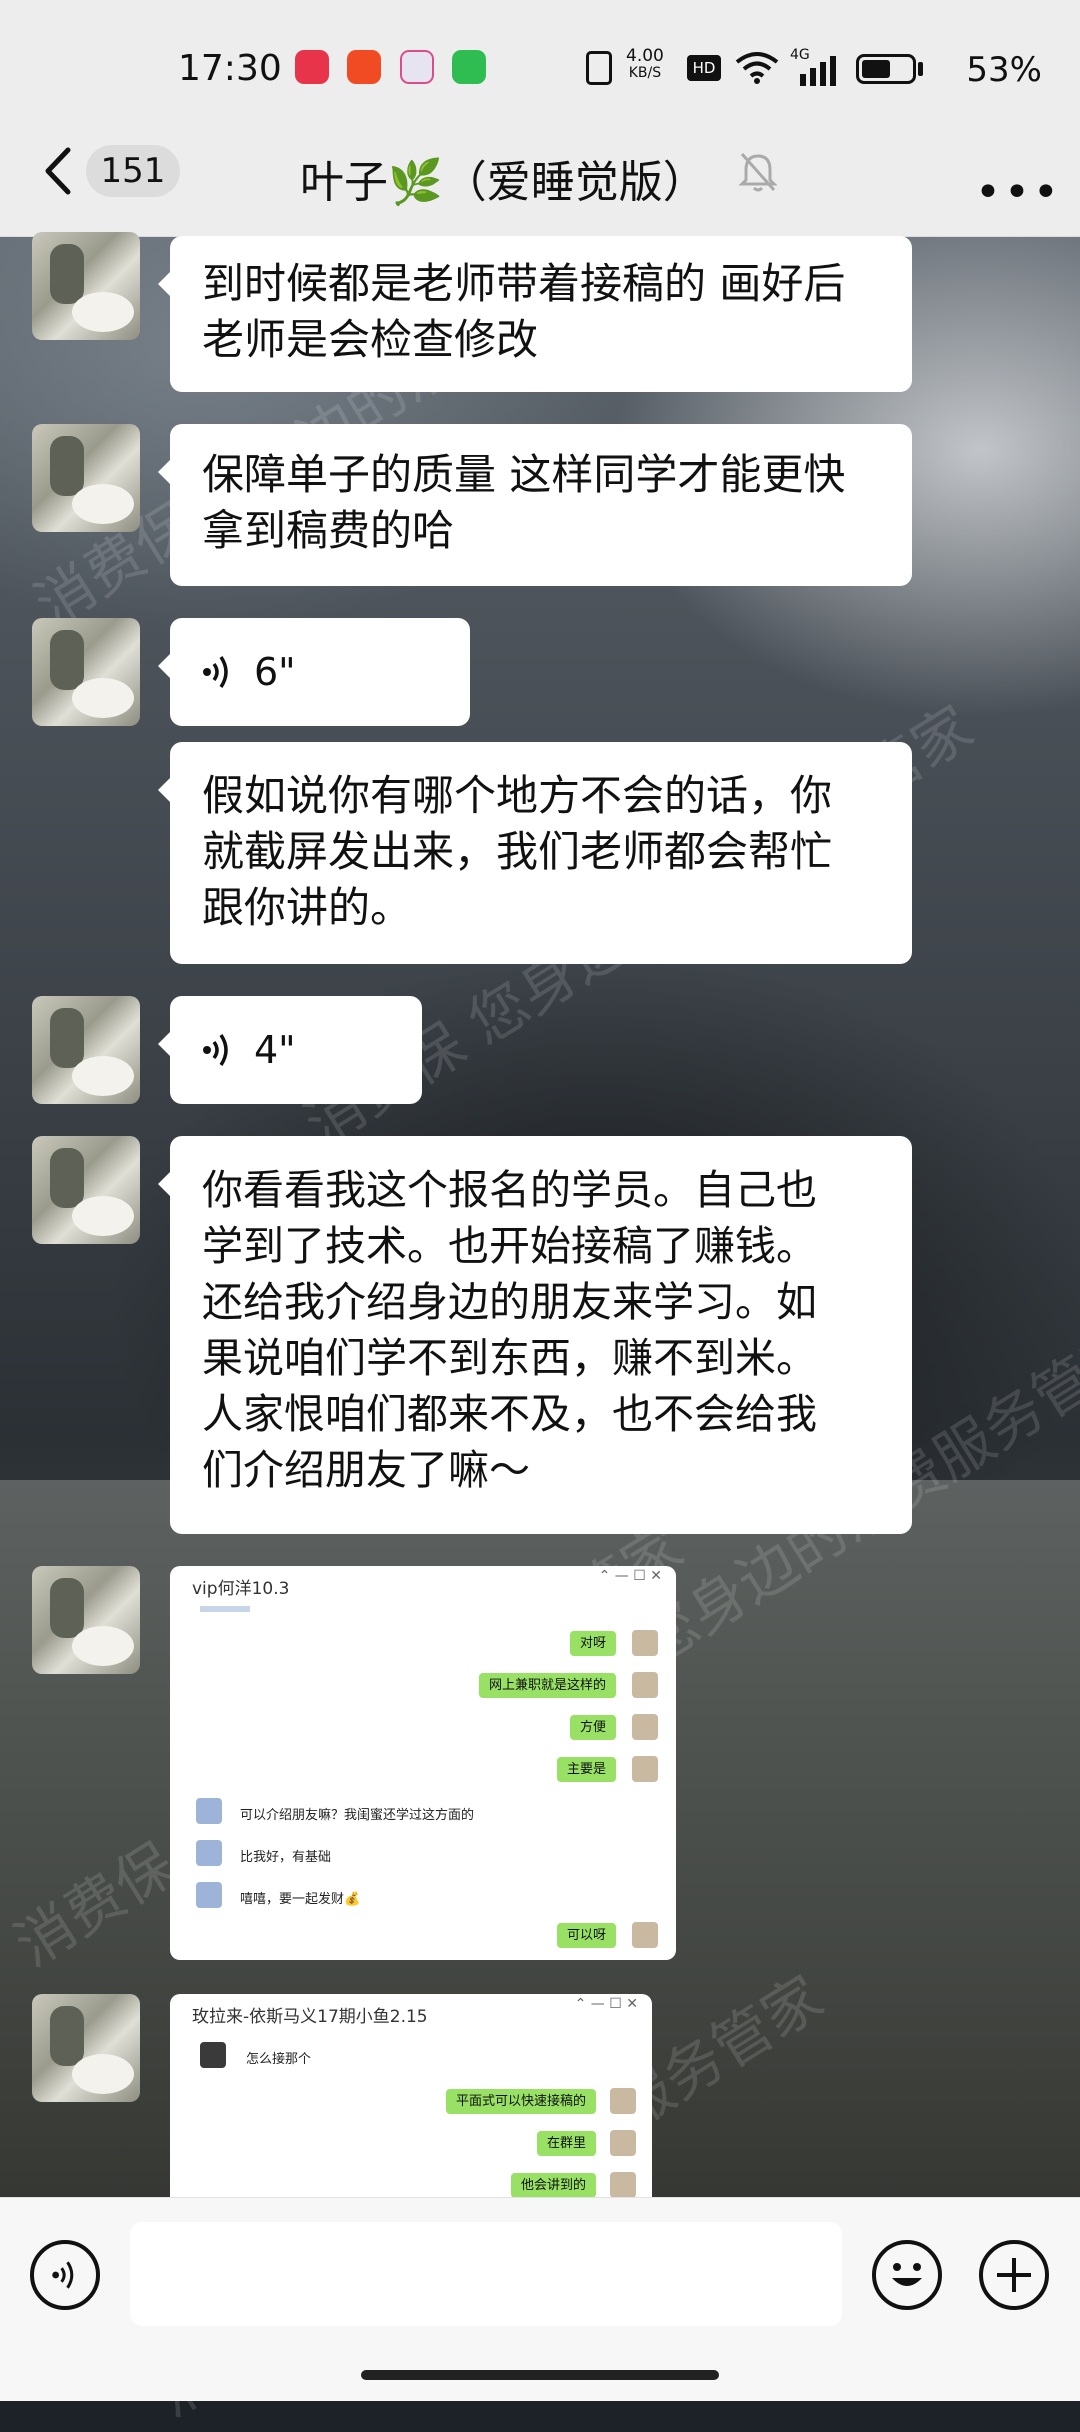 The image size is (1080, 2432). What do you see at coordinates (275, 1050) in the screenshot?
I see `voice-duration: 4"` at bounding box center [275, 1050].